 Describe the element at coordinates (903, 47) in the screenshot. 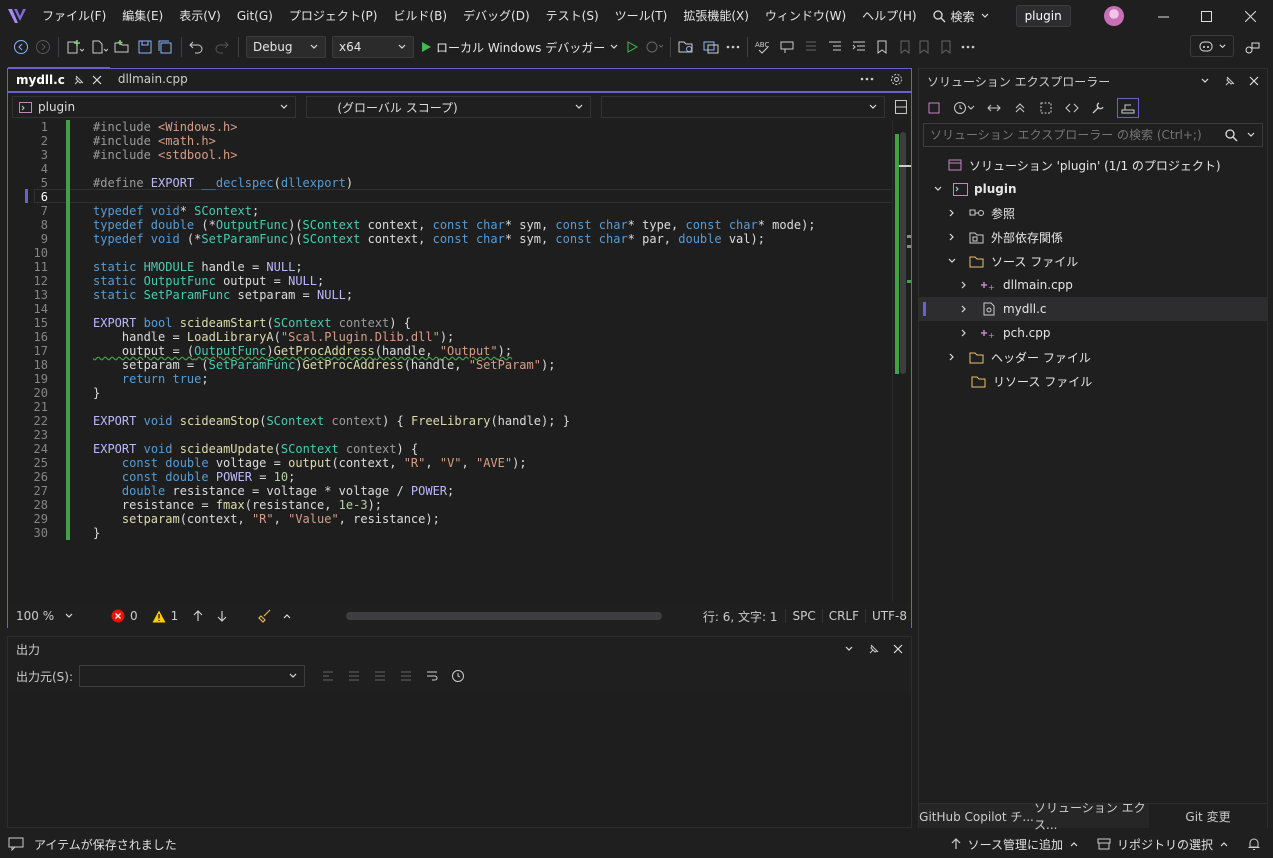

I see `previous-bookmark-button` at that location.